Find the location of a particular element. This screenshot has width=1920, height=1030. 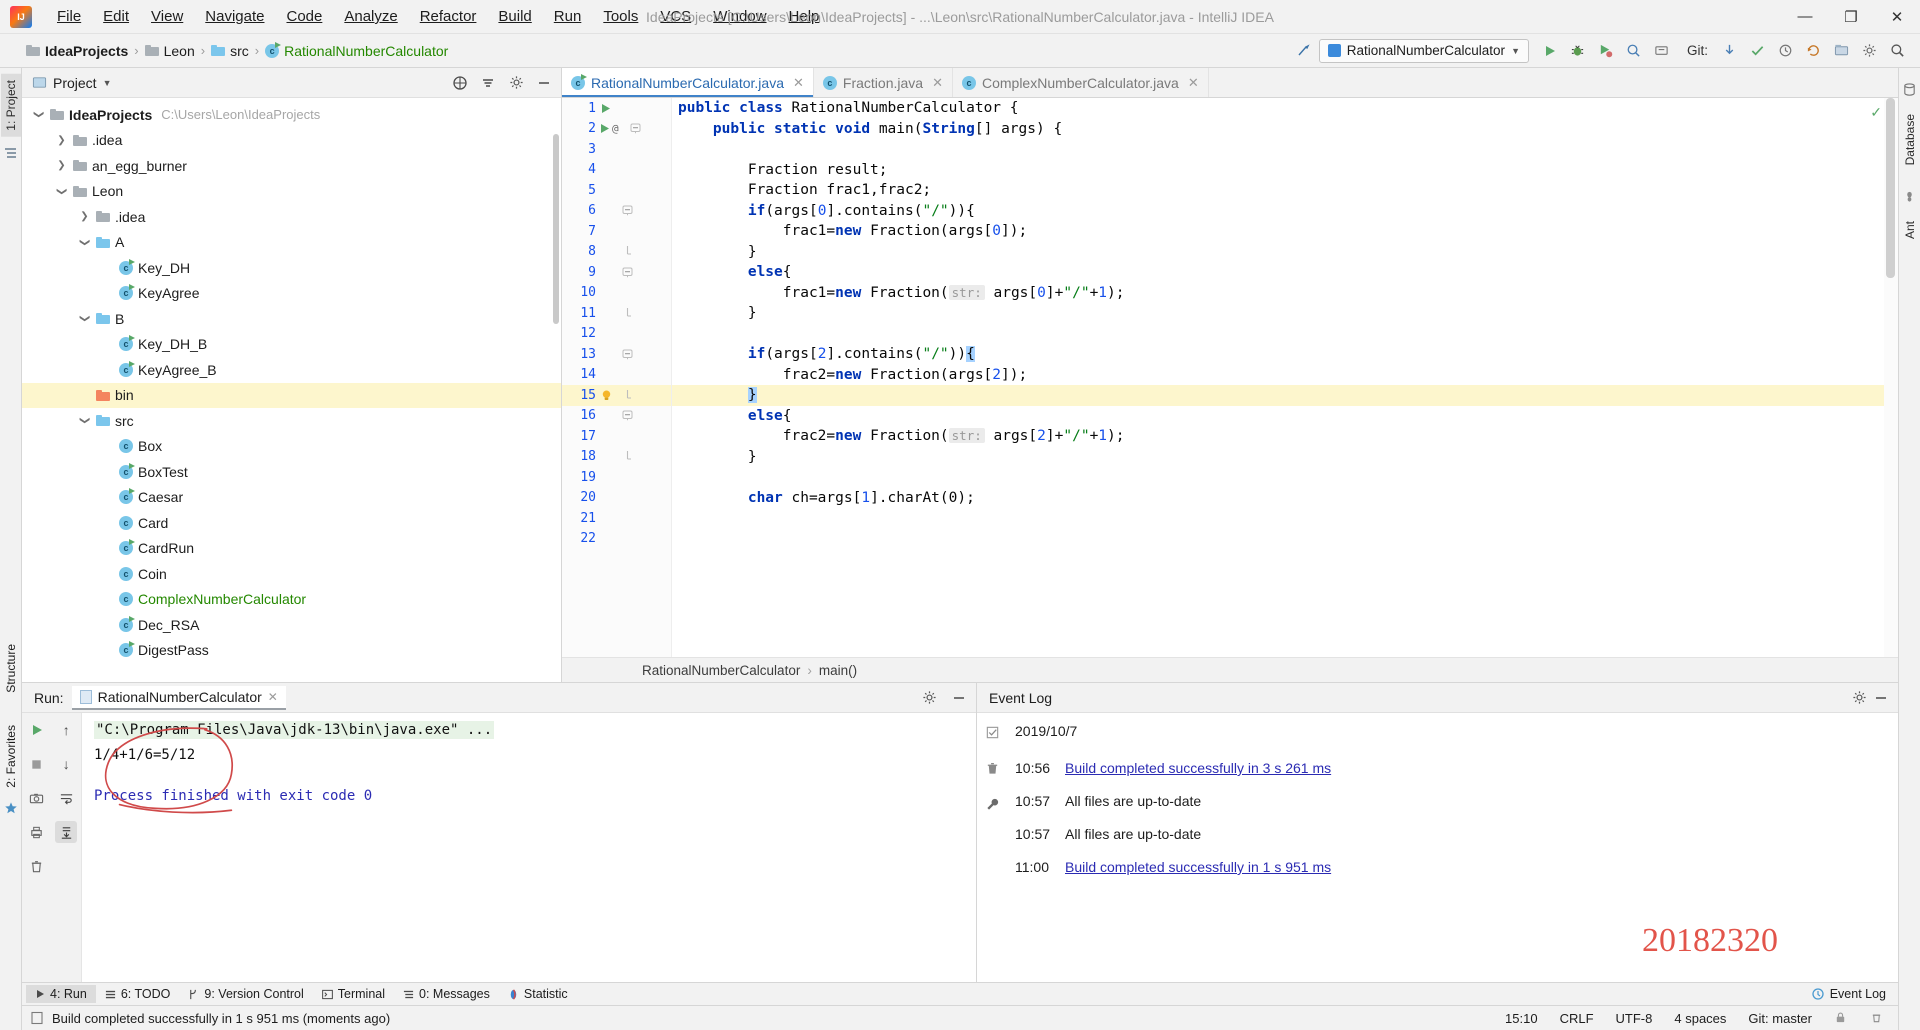

update-project-icon is located at coordinates (1729, 51).